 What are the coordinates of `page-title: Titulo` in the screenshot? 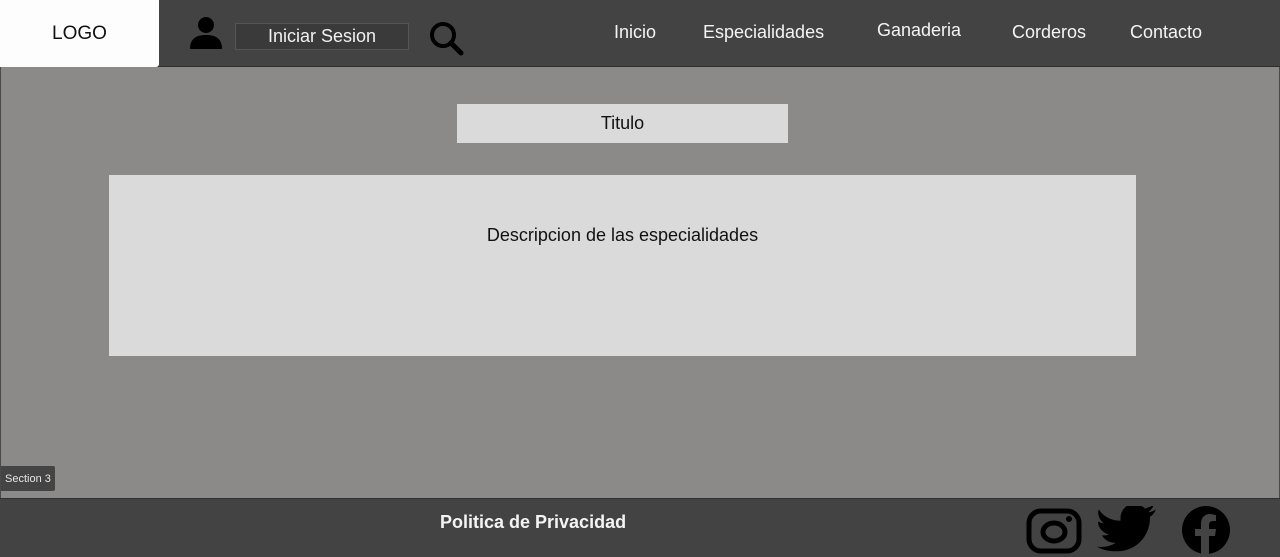 It's located at (622, 123).